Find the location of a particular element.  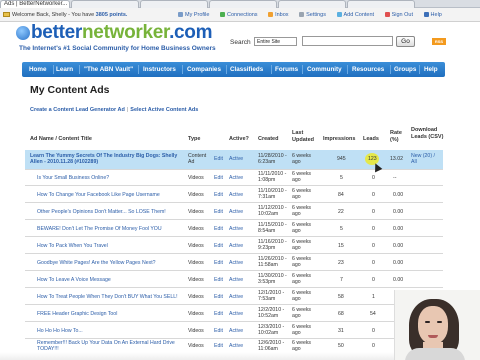

rate-value: 0.00 is located at coordinates (398, 212).